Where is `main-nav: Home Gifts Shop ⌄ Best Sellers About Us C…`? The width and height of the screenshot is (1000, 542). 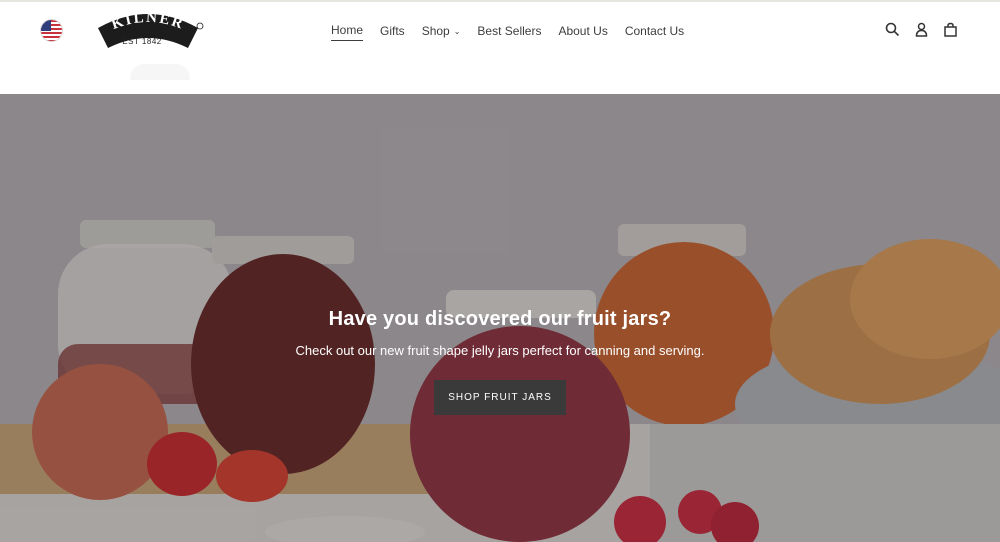
main-nav: Home Gifts Shop ⌄ Best Sellers About Us C… is located at coordinates (507, 32).